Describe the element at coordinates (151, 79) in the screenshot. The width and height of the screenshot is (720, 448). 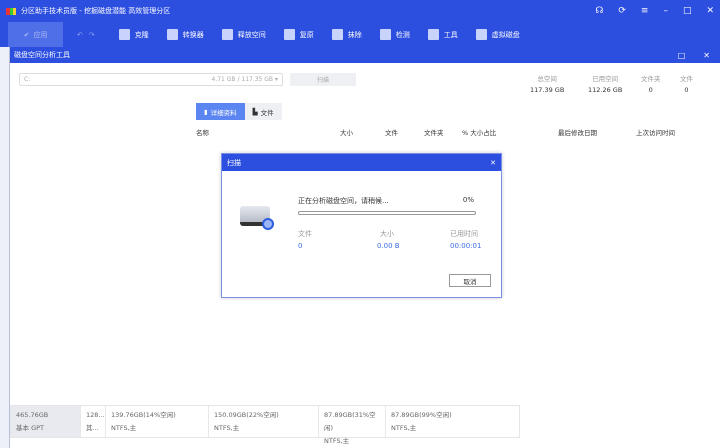
I see `drive-select: C: 4.71 GB / 117.35 GB ▾` at that location.